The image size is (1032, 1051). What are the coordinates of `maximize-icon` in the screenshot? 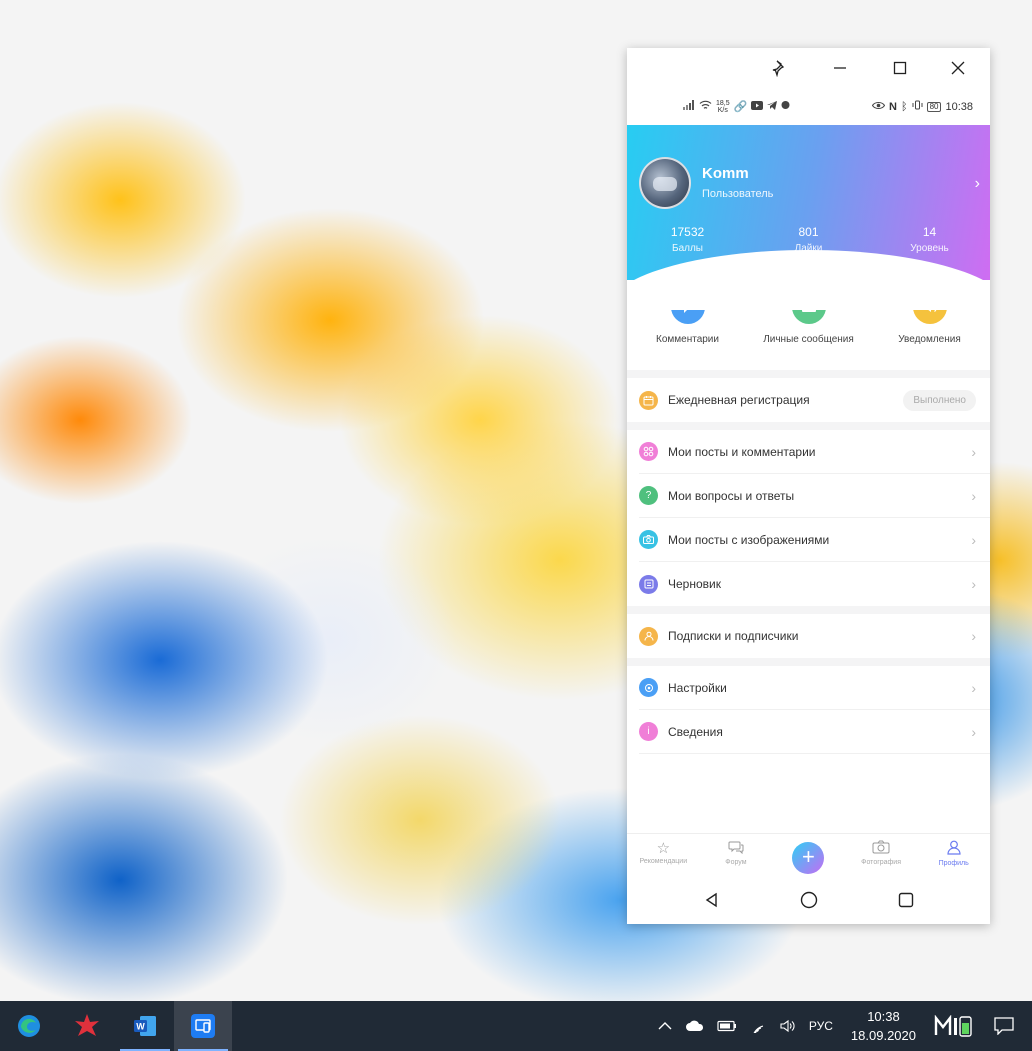 It's located at (900, 68).